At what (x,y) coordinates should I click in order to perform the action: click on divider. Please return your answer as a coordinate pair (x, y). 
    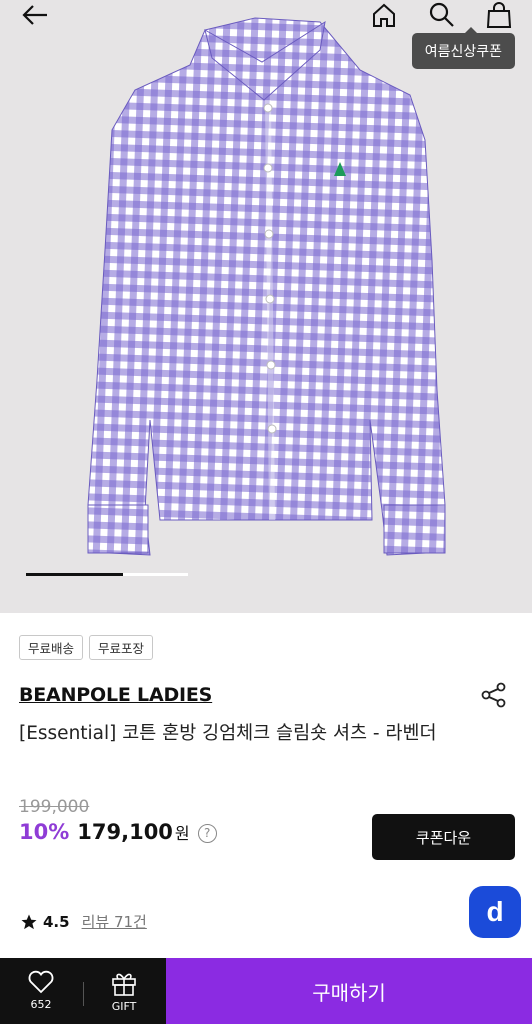
    Looking at the image, I should click on (83, 994).